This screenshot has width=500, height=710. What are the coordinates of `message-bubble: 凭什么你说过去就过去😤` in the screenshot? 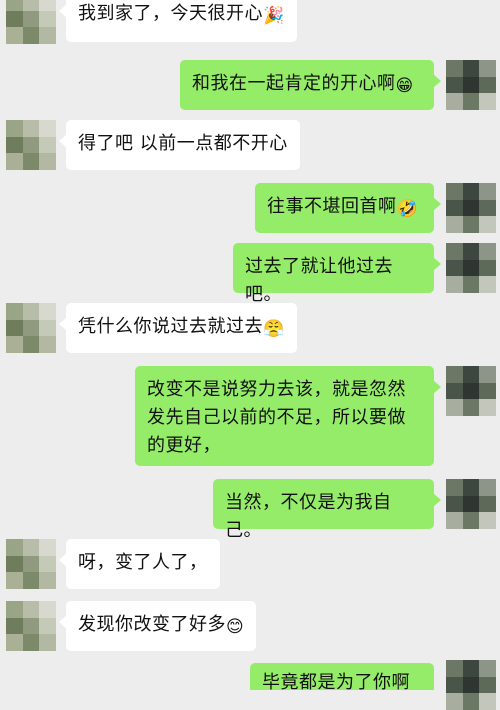 It's located at (178, 328).